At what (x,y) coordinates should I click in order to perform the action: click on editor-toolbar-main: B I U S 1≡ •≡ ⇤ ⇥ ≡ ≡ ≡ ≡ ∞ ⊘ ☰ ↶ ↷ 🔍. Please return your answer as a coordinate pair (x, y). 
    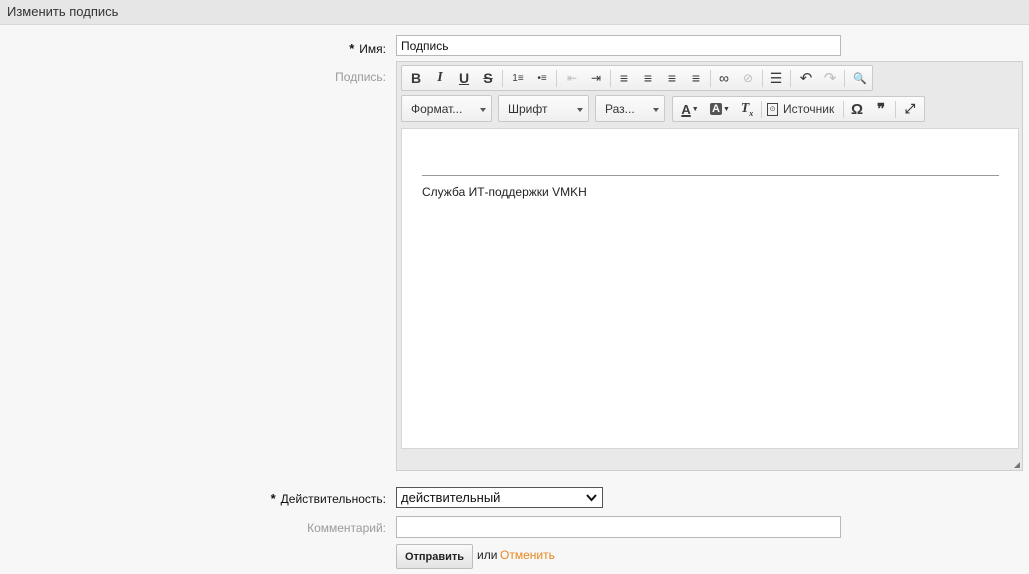
    Looking at the image, I should click on (637, 78).